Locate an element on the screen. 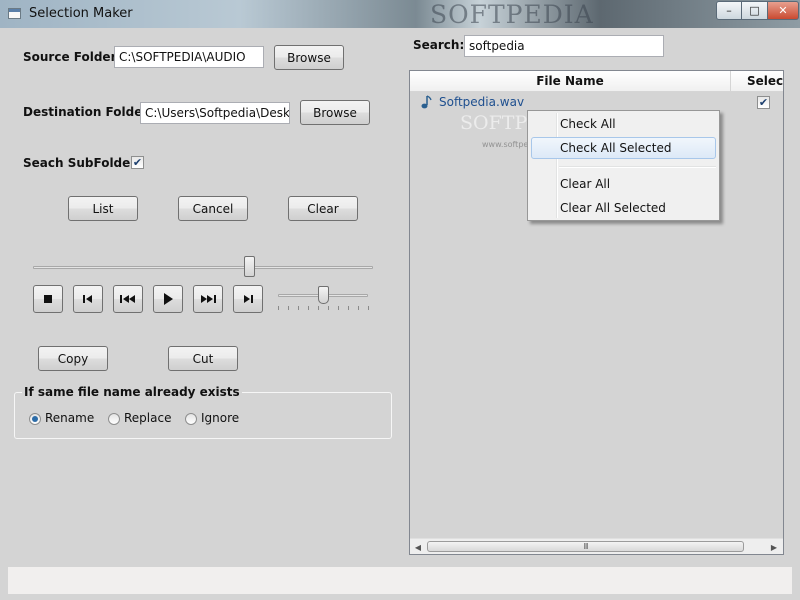 The height and width of the screenshot is (600, 800). destination-folder-input: C:\Users\Softpedia\Desktop is located at coordinates (215, 113).